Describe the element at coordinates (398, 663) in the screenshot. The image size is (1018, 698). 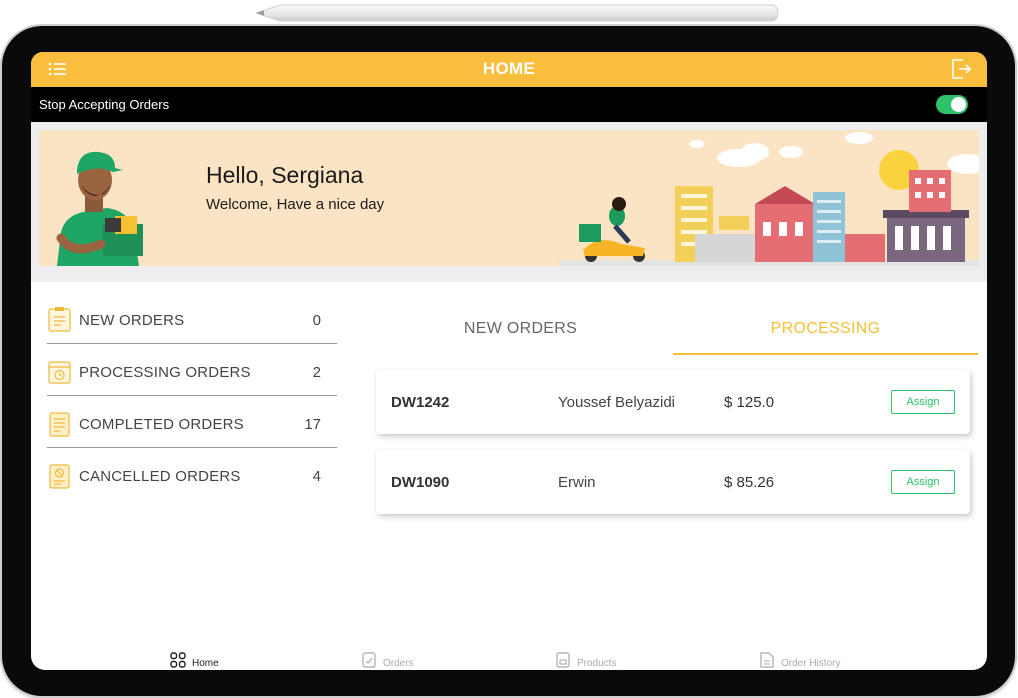
I see `nav-label: Orders` at that location.